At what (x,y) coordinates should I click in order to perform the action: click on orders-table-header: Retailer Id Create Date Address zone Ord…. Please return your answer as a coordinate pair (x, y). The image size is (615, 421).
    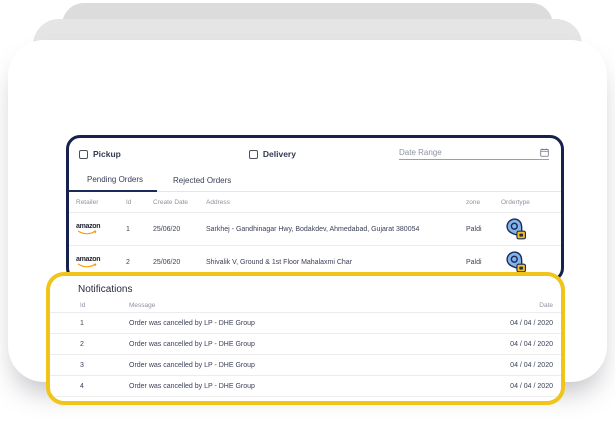
    Looking at the image, I should click on (315, 202).